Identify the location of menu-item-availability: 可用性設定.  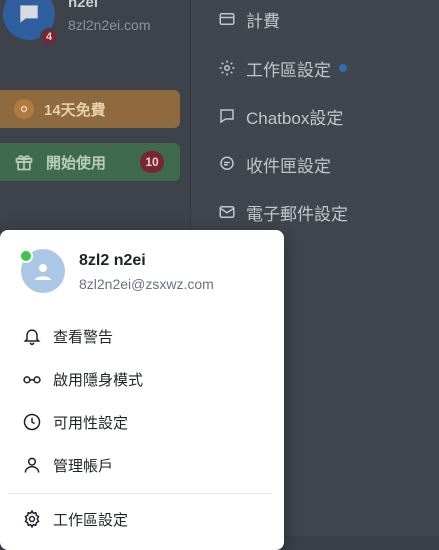
(141, 422).